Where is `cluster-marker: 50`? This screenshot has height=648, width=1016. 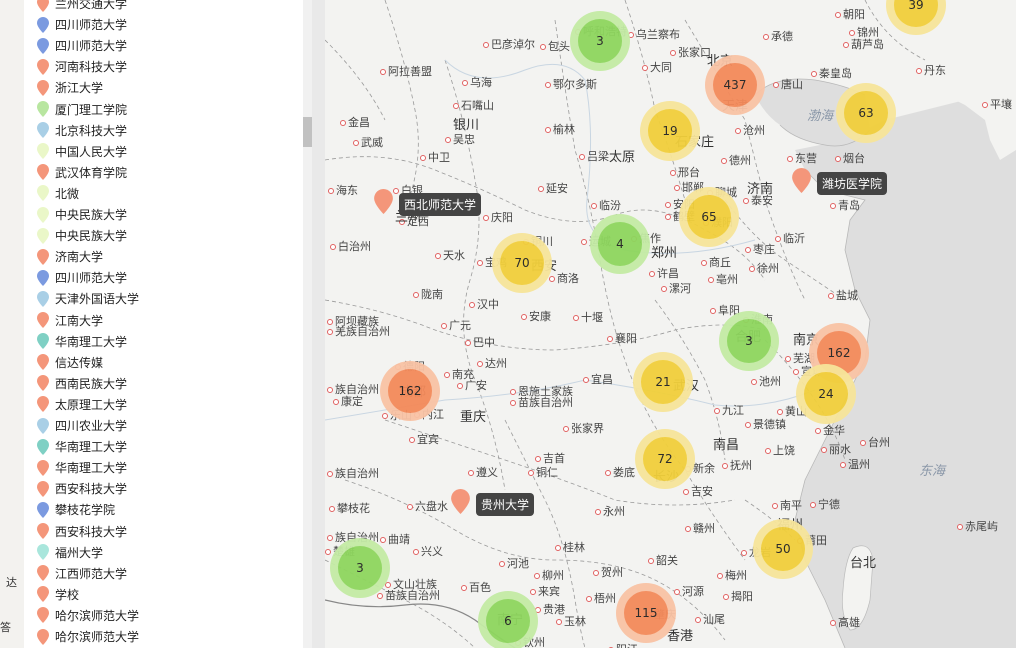
cluster-marker: 50 is located at coordinates (783, 549).